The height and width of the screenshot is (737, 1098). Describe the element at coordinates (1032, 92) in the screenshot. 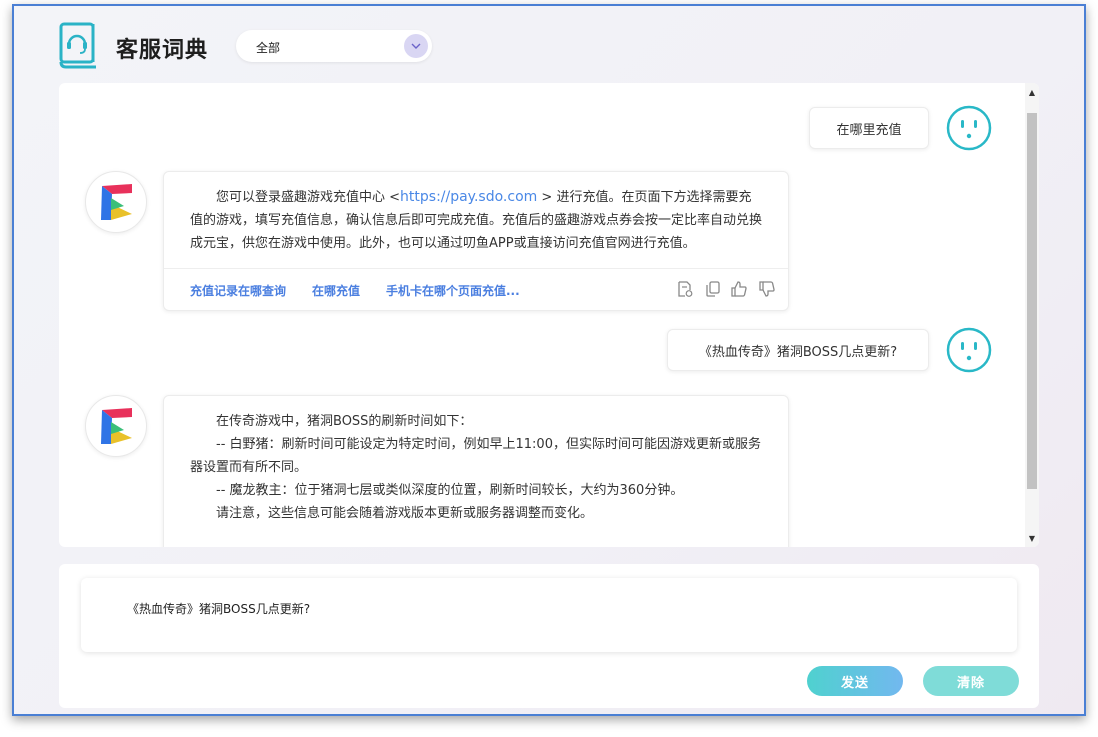

I see `scroll-up-arrow-icon: ▲` at that location.